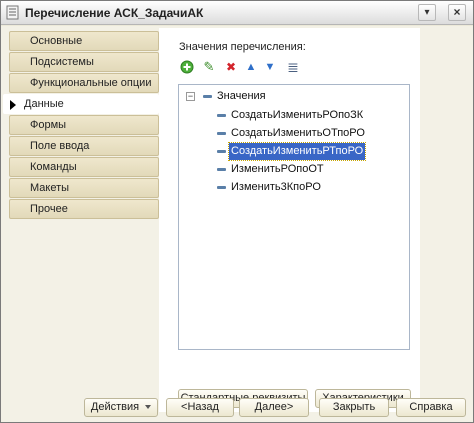 The height and width of the screenshot is (423, 474). I want to click on nav-item-label: Основные, so click(56, 41).